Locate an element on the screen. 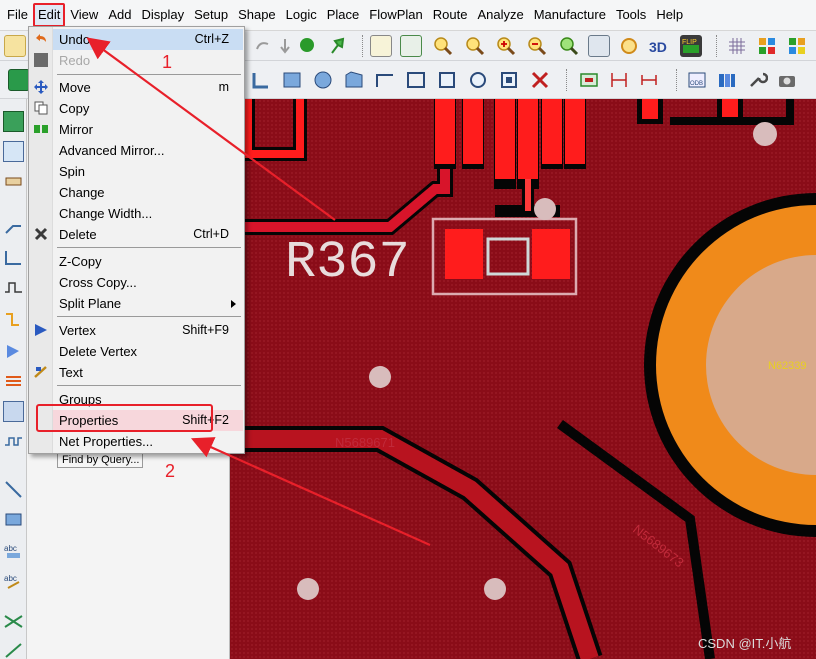  menu-item-groups: Groups is located at coordinates (148, 399).